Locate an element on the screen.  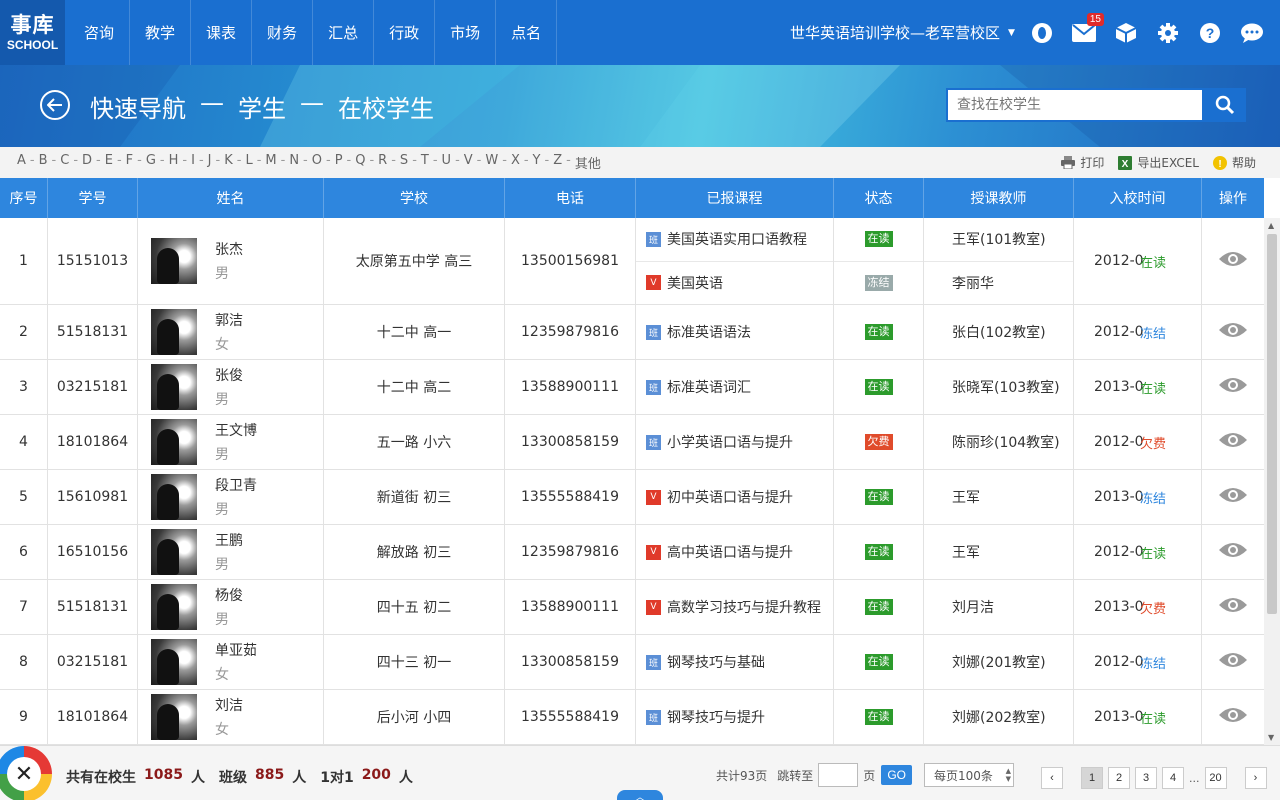
prev-page-button: ‹ is located at coordinates (1052, 778).